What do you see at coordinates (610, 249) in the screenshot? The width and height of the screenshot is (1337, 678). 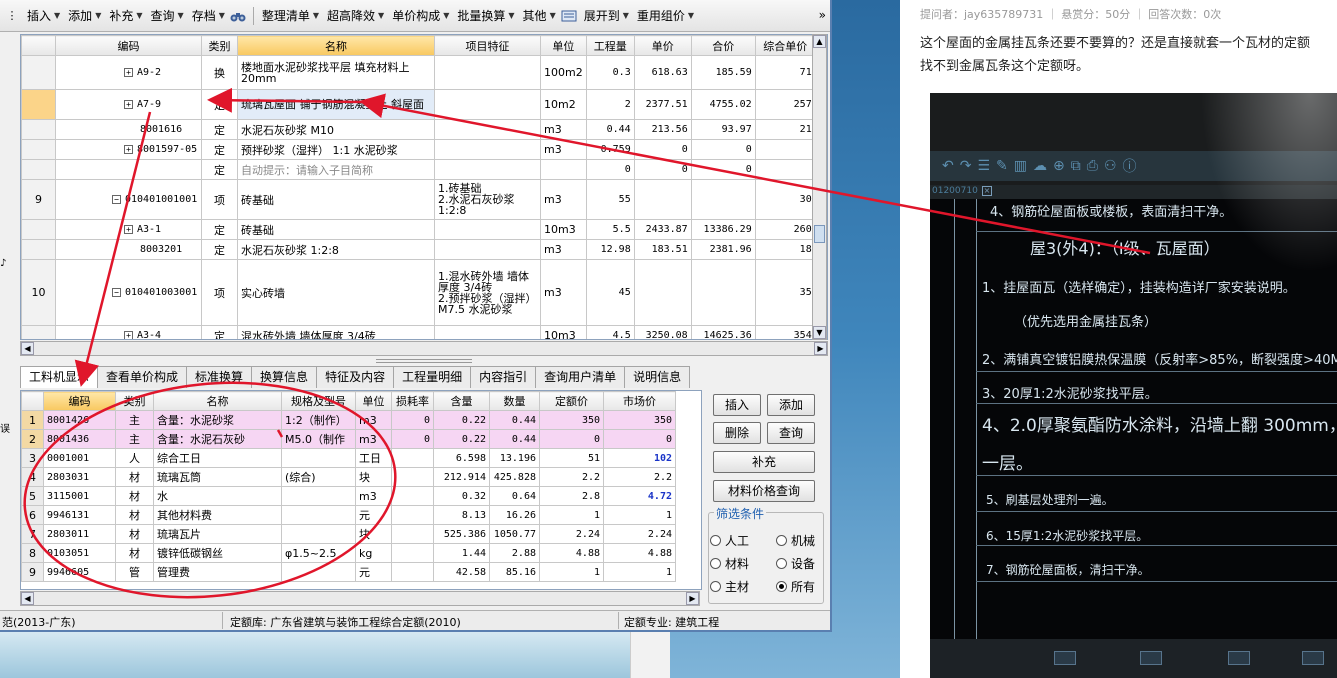 I see `qty-cell: 12.98` at bounding box center [610, 249].